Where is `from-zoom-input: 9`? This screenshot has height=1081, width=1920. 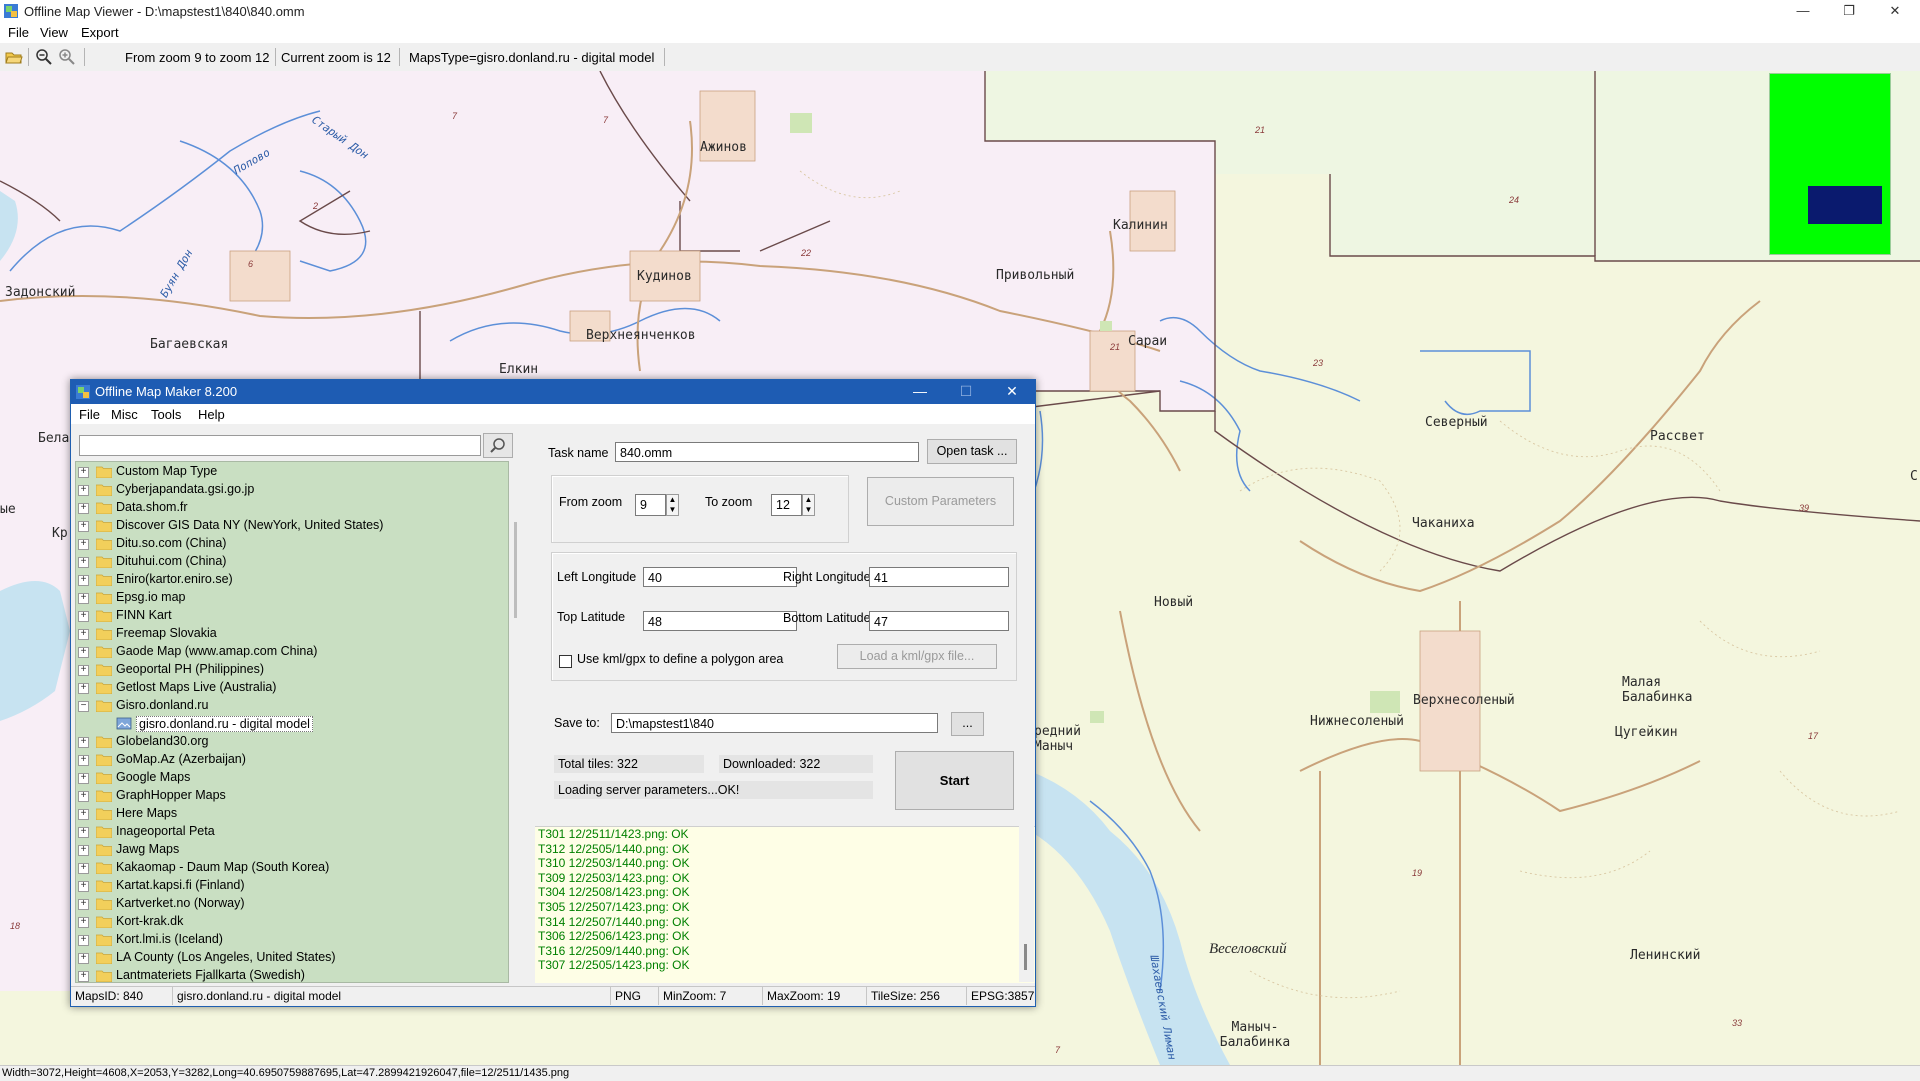
from-zoom-input: 9 is located at coordinates (650, 505).